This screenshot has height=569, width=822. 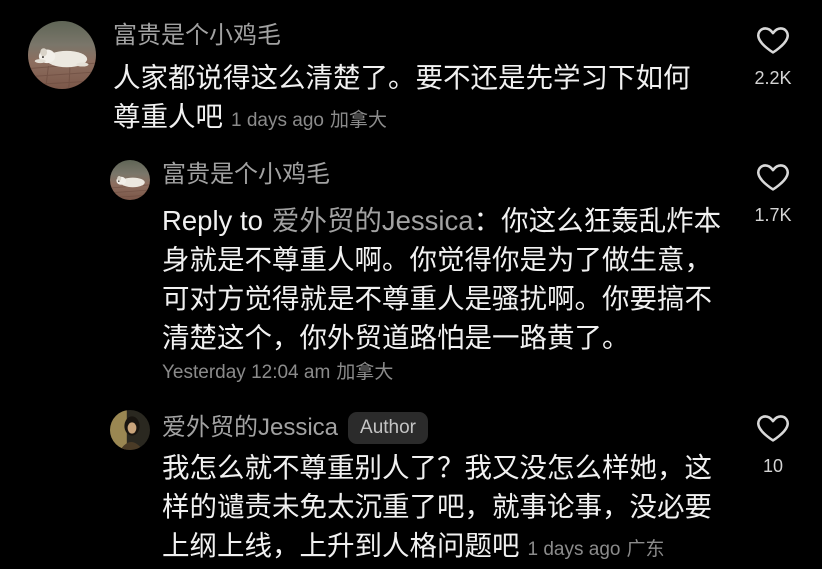 I want to click on reply-location: 加拿大, so click(x=365, y=372).